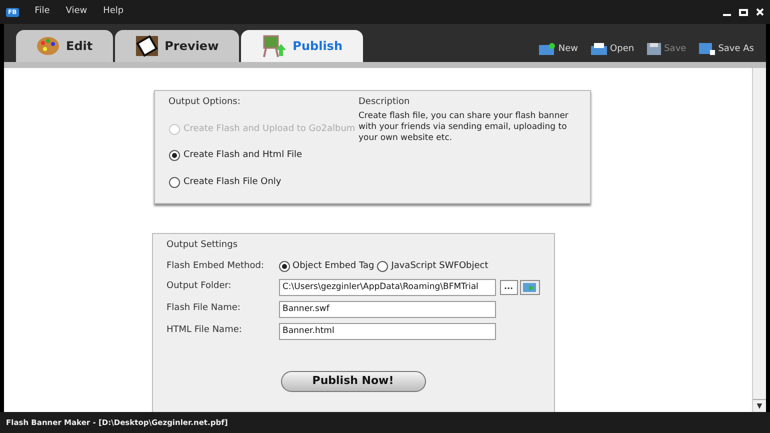 The image size is (770, 433). I want to click on palette-icon, so click(48, 46).